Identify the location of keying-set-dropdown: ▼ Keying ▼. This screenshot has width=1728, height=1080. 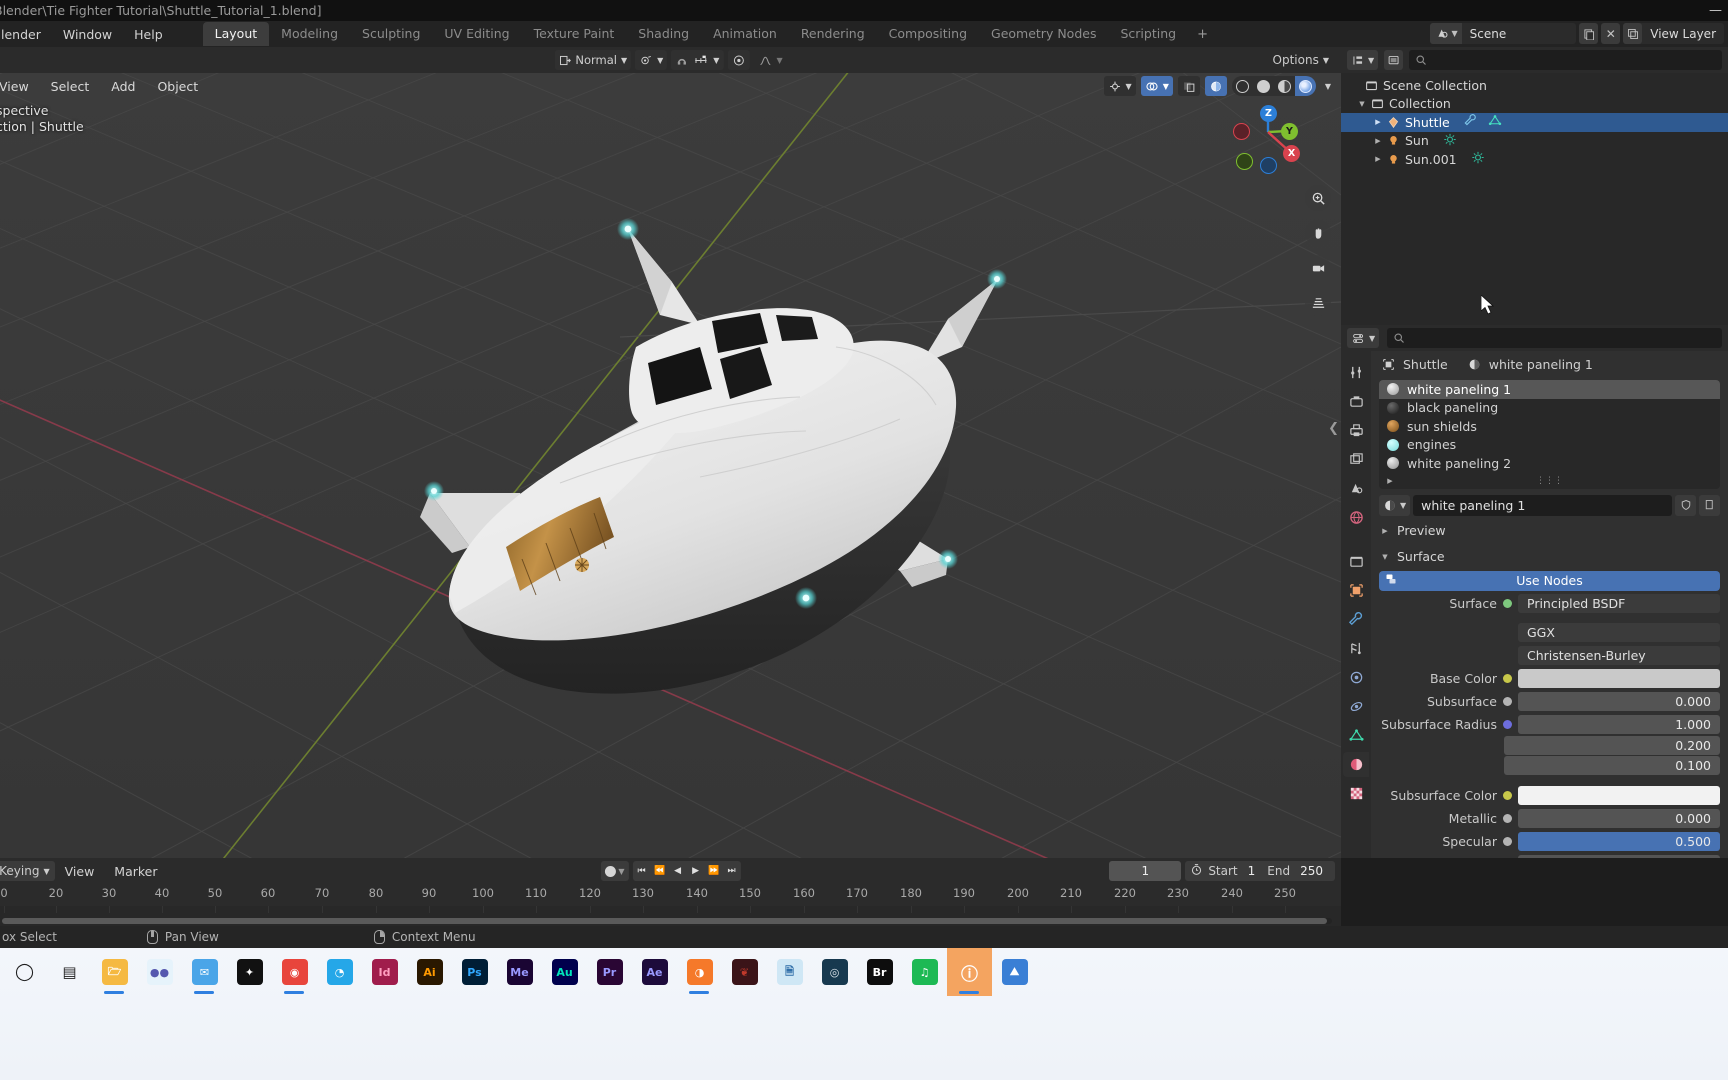
(27, 871).